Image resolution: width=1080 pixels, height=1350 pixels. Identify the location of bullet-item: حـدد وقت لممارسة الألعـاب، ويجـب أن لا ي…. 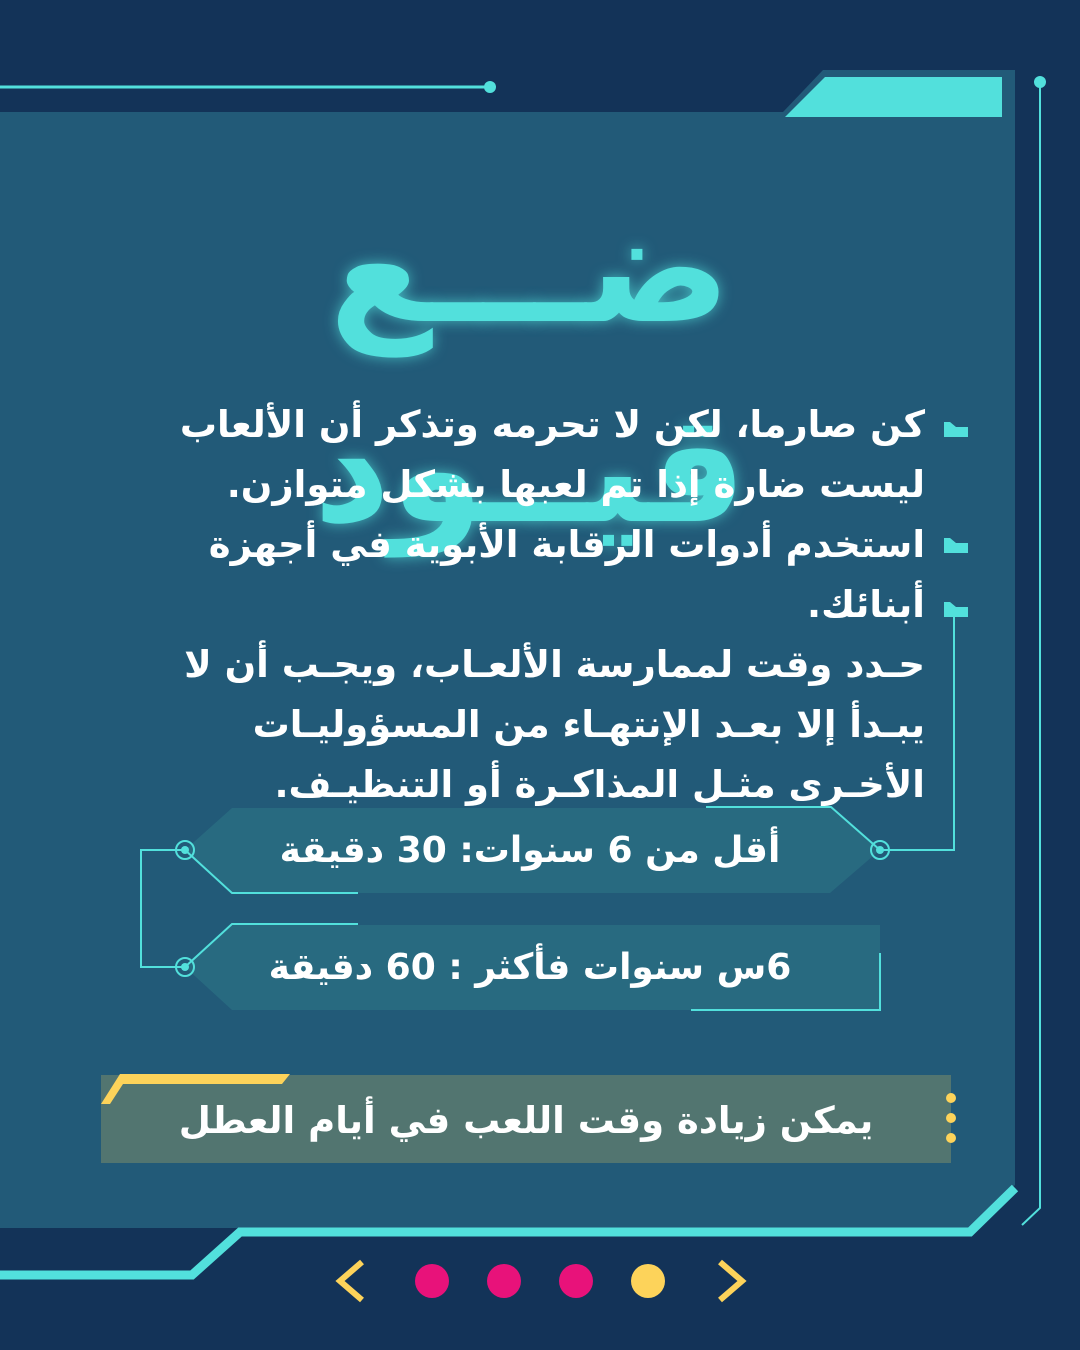
(554, 724).